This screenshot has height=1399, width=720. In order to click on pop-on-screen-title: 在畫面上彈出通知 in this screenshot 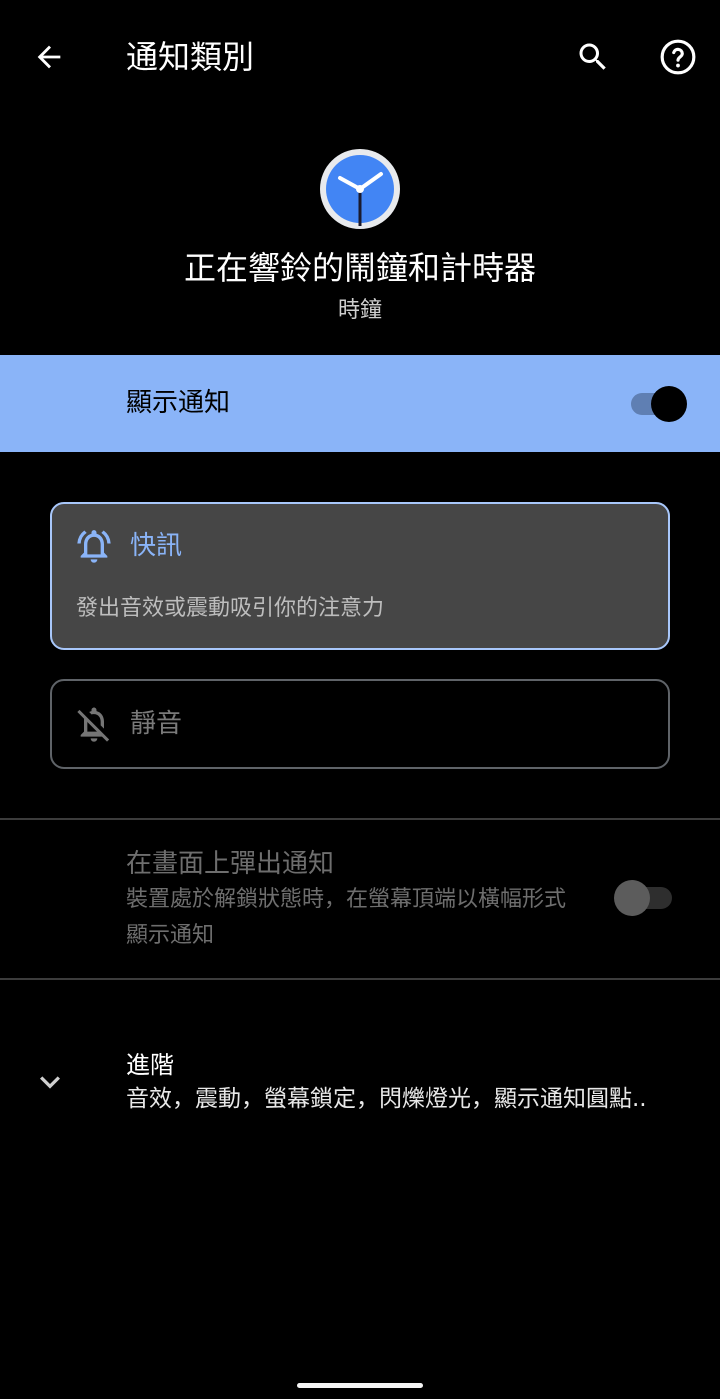, I will do `click(230, 864)`.